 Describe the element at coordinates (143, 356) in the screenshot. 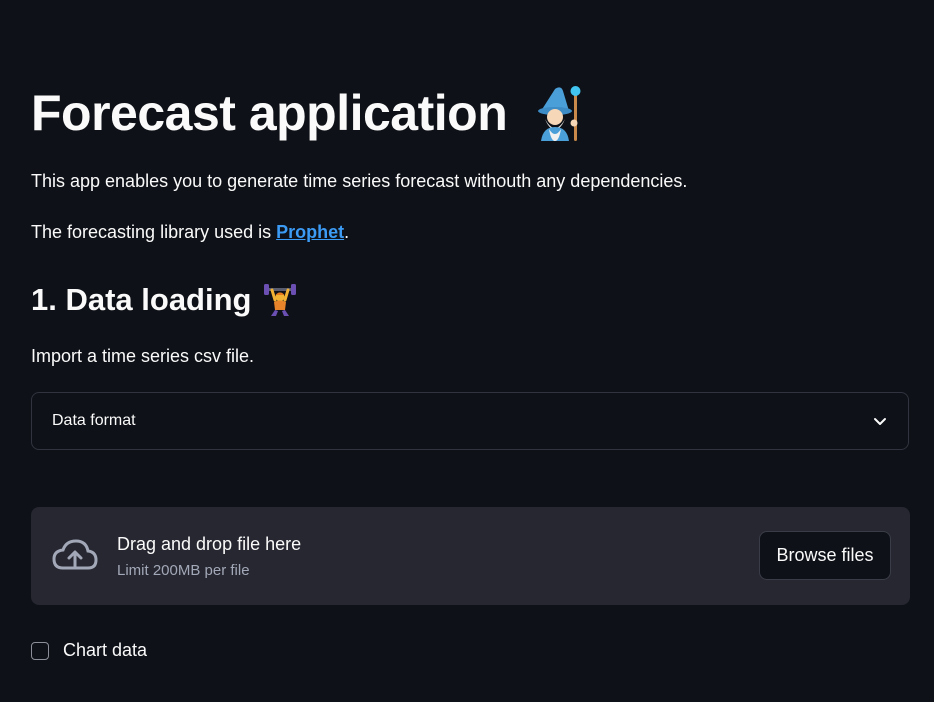

I see `section-description: Import a time series csv file.` at that location.